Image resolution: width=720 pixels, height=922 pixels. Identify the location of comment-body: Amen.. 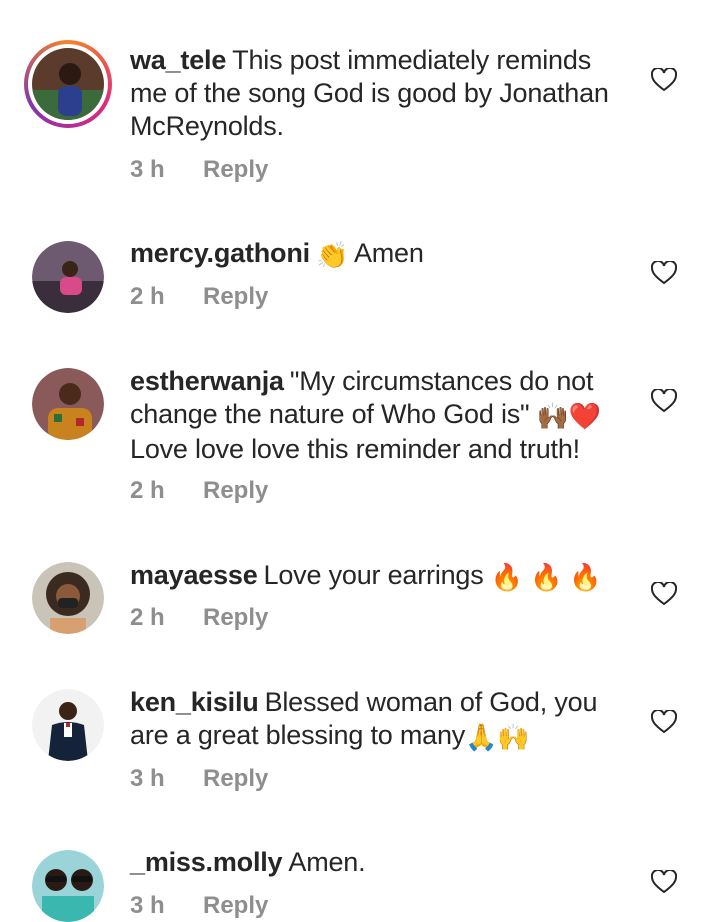
(327, 862).